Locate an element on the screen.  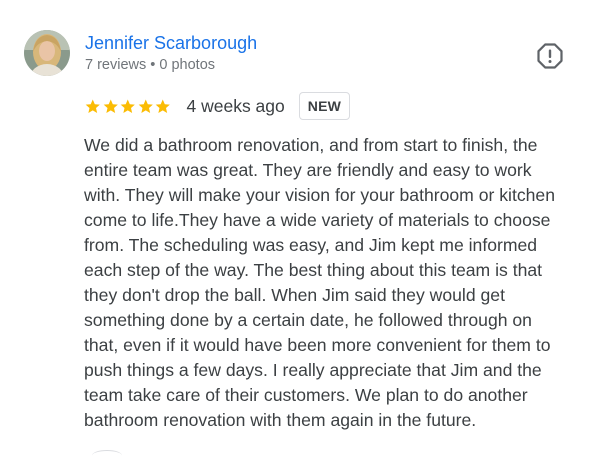
rating-row: 4 weeks ago NEW is located at coordinates (217, 106).